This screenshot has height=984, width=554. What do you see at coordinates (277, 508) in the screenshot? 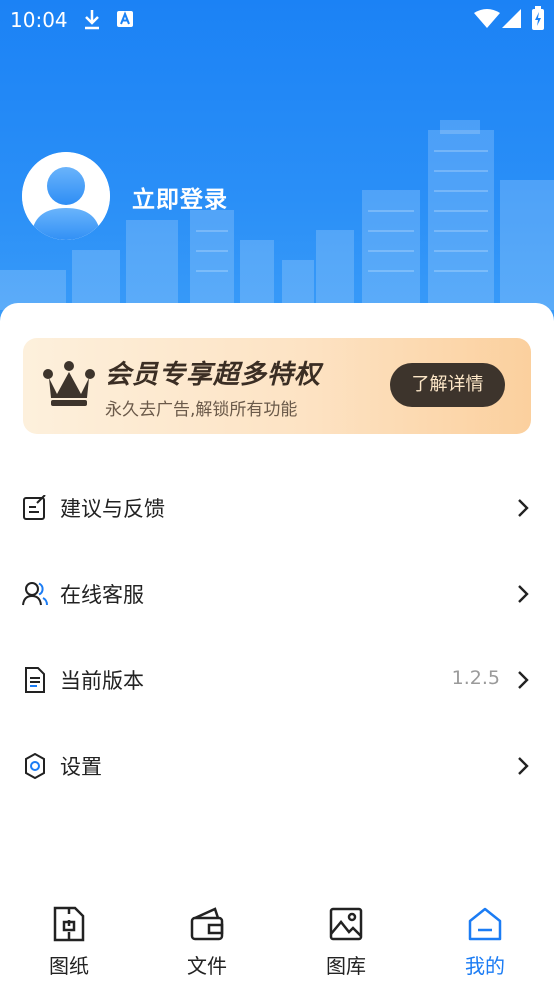
I see `menu-item-feedback: 建议与反馈` at bounding box center [277, 508].